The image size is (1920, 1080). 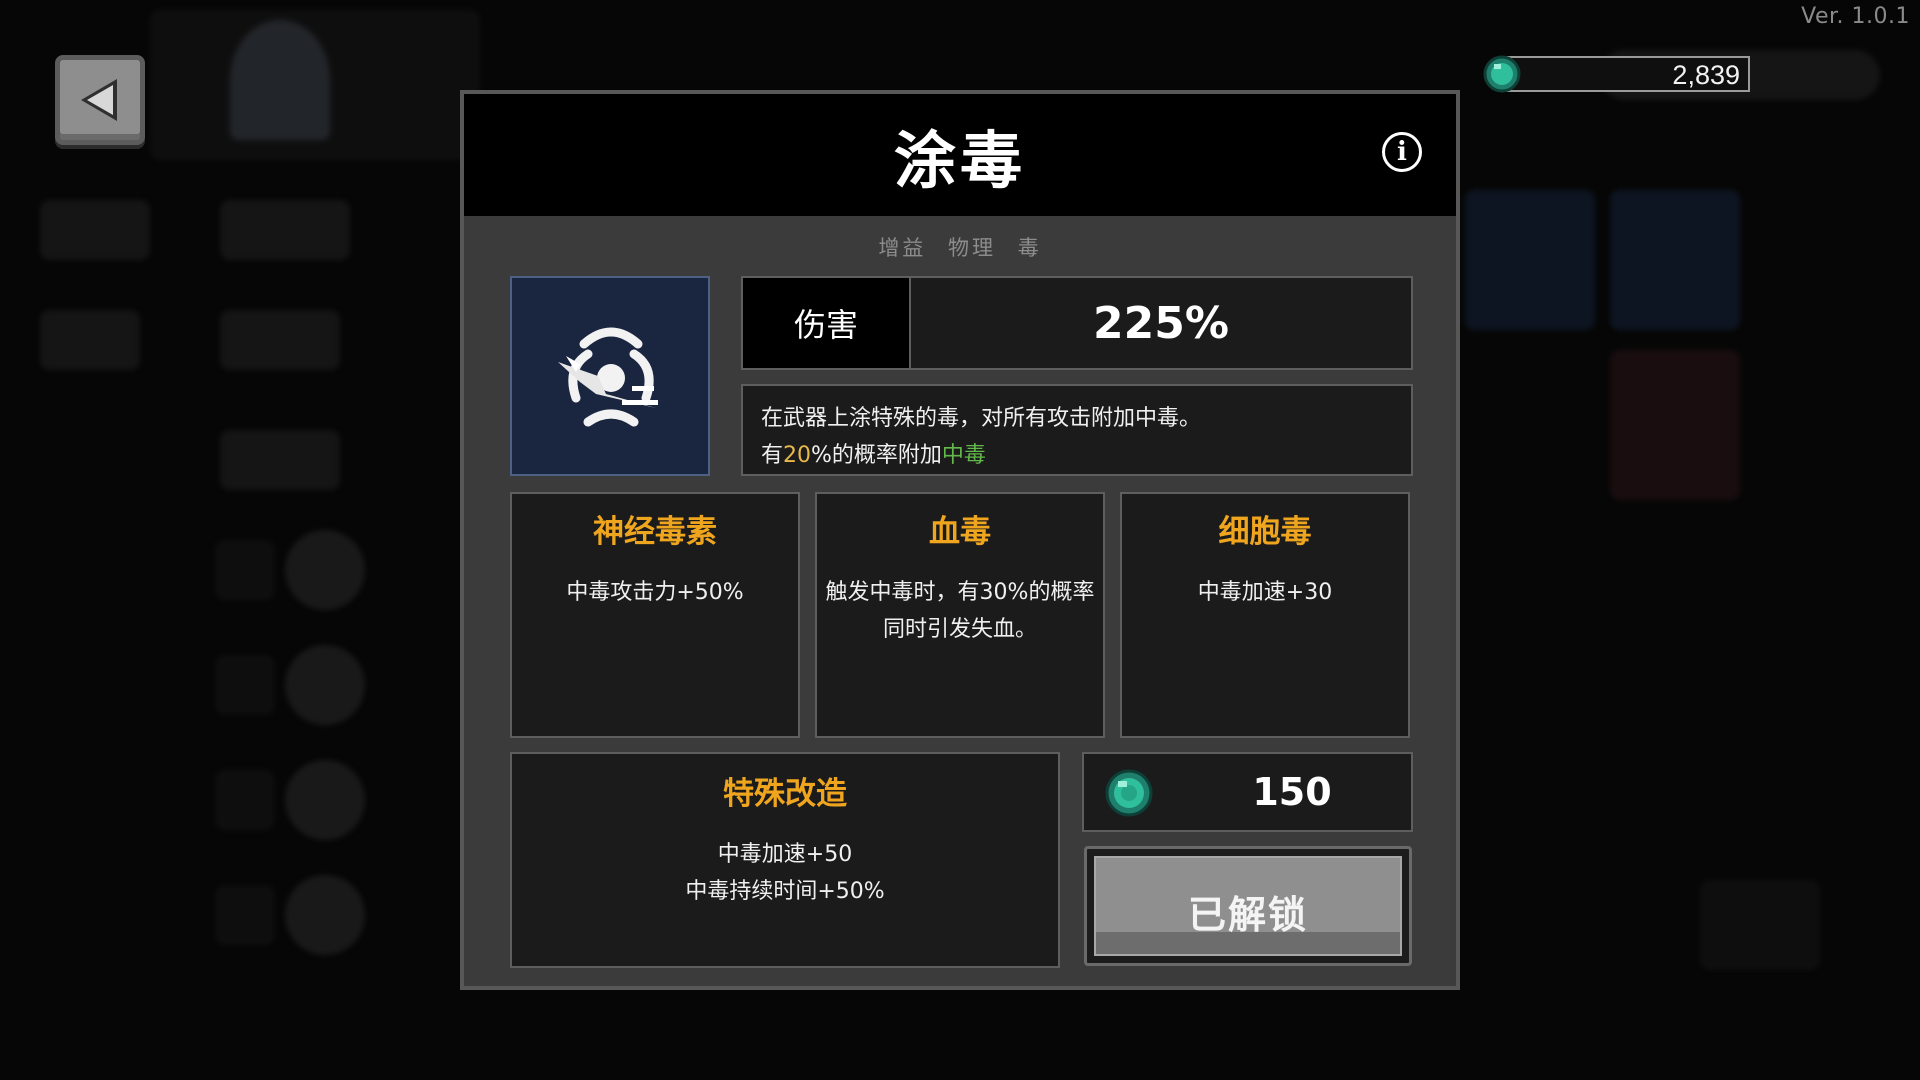 What do you see at coordinates (1265, 532) in the screenshot?
I see `upgrade-title: 细胞毒` at bounding box center [1265, 532].